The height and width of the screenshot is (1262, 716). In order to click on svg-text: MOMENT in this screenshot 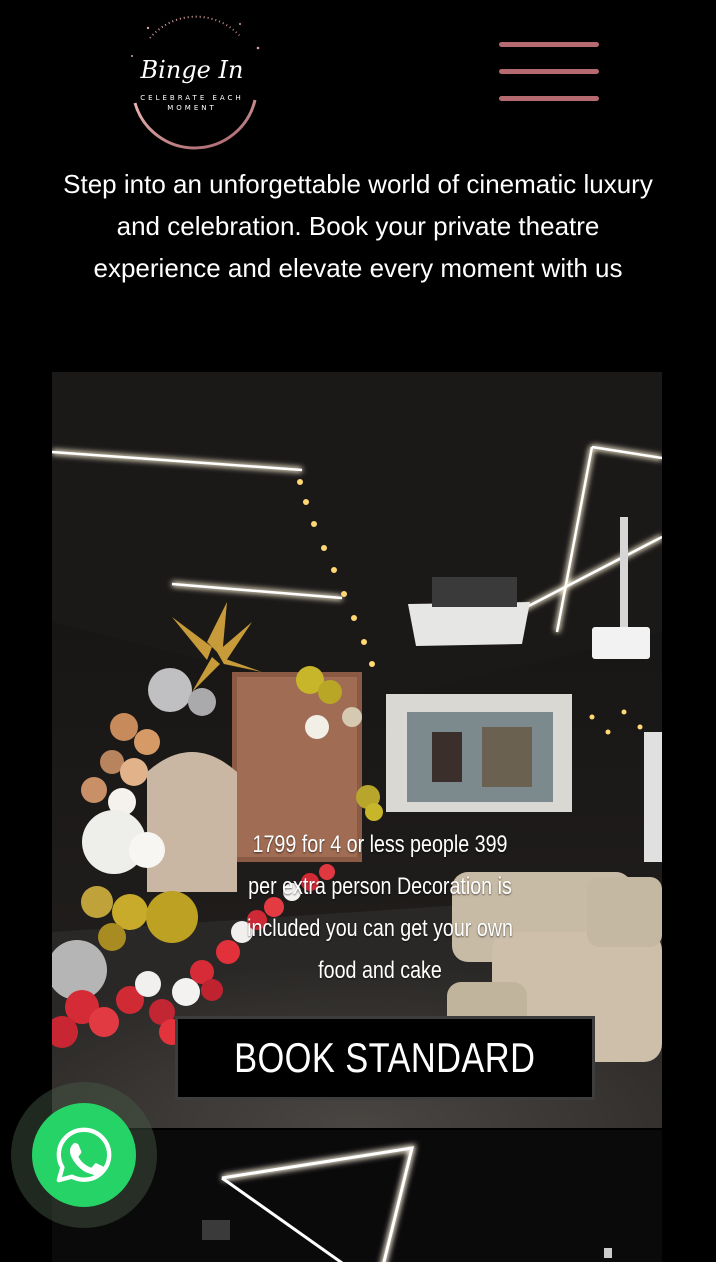, I will do `click(192, 108)`.